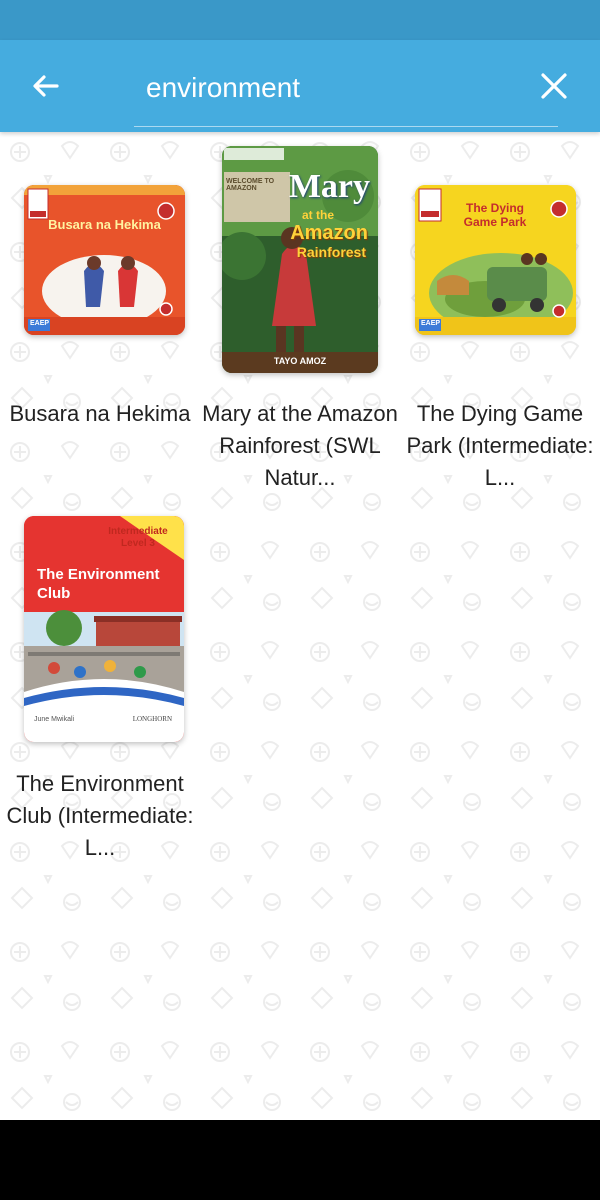 The width and height of the screenshot is (600, 1200). I want to click on book-cover: Busara na Hekima EAEP, so click(104, 260).